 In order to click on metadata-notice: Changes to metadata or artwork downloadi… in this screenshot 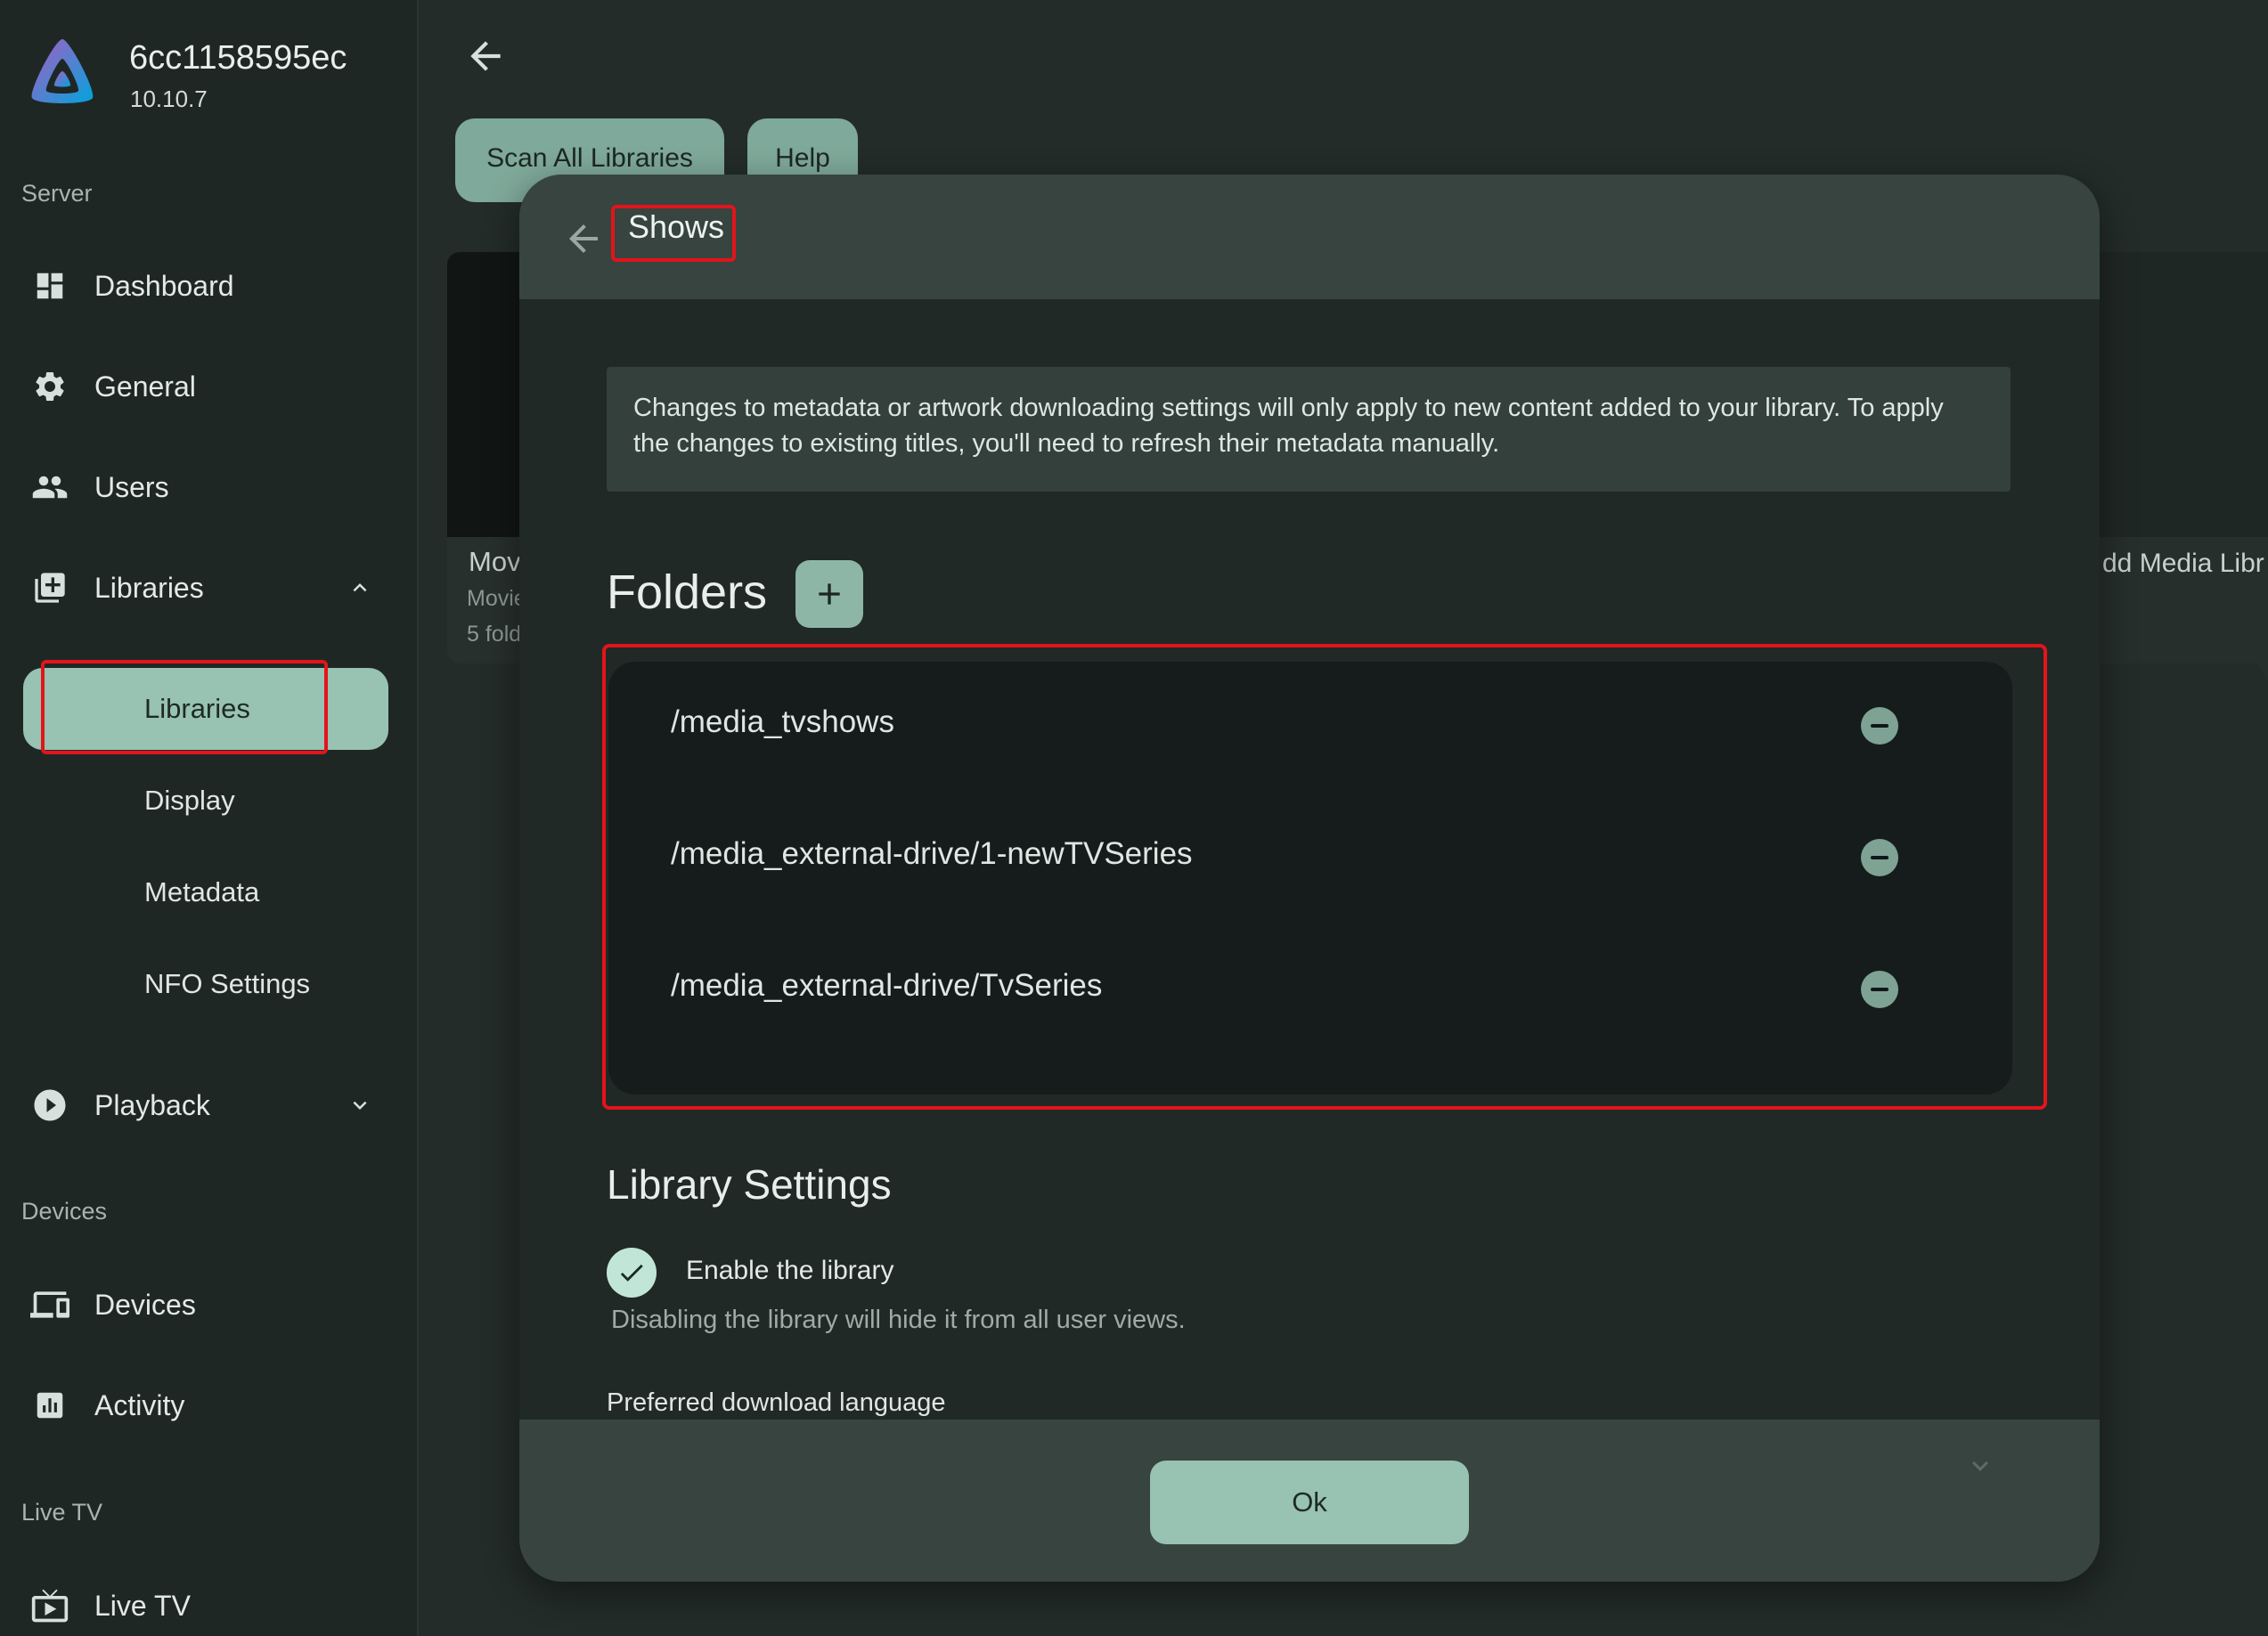, I will do `click(1309, 429)`.